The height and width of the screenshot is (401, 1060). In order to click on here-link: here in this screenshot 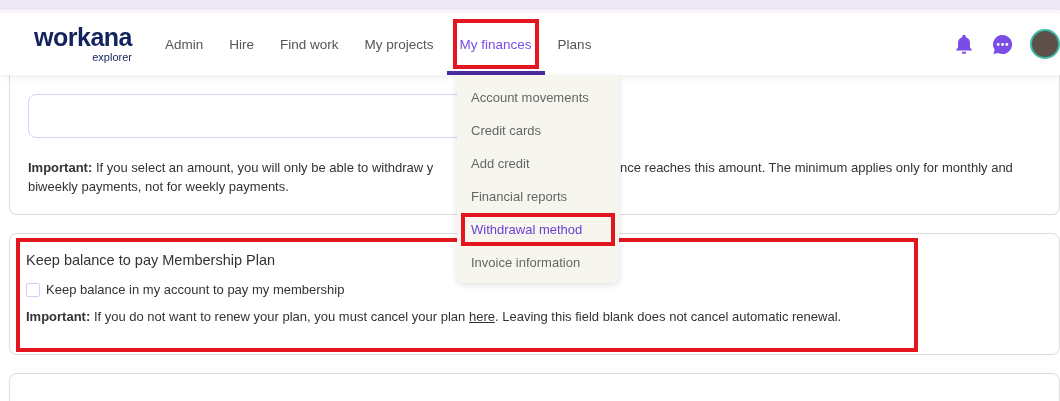, I will do `click(481, 316)`.